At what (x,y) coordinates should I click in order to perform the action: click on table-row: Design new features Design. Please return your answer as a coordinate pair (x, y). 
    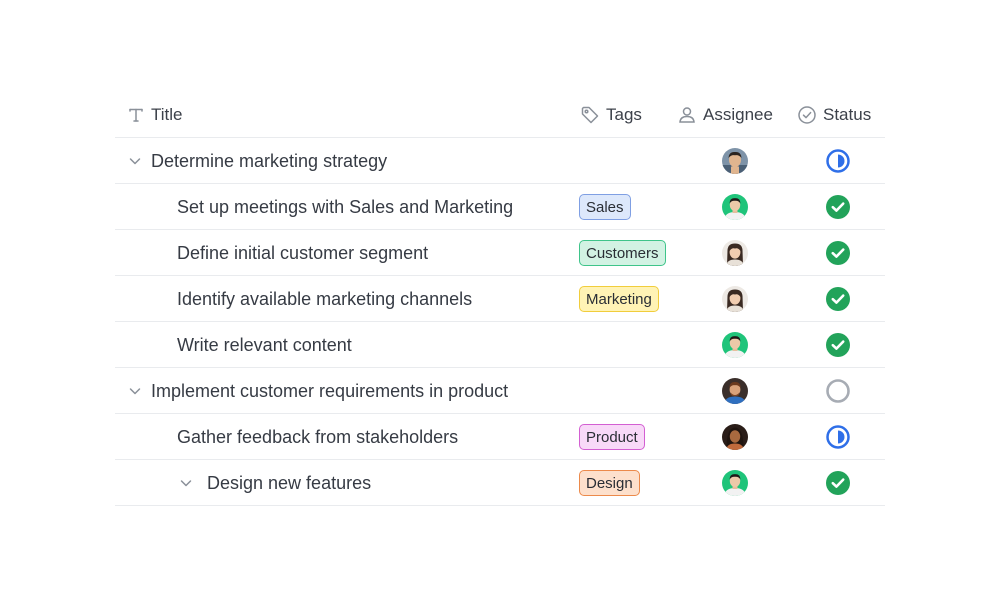
    Looking at the image, I should click on (500, 483).